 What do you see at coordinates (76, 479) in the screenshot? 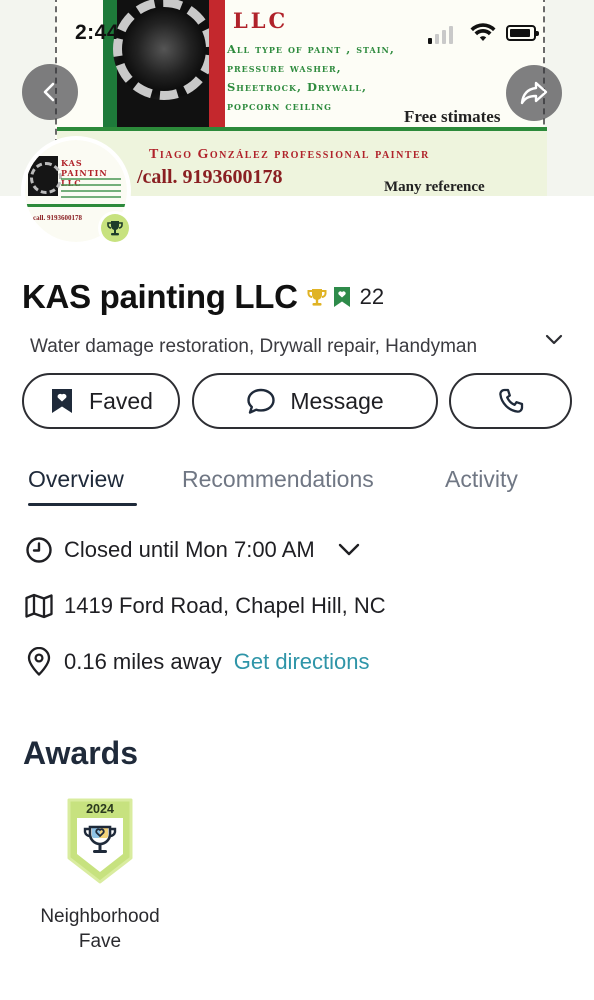
I see `tab-overview: Overview` at bounding box center [76, 479].